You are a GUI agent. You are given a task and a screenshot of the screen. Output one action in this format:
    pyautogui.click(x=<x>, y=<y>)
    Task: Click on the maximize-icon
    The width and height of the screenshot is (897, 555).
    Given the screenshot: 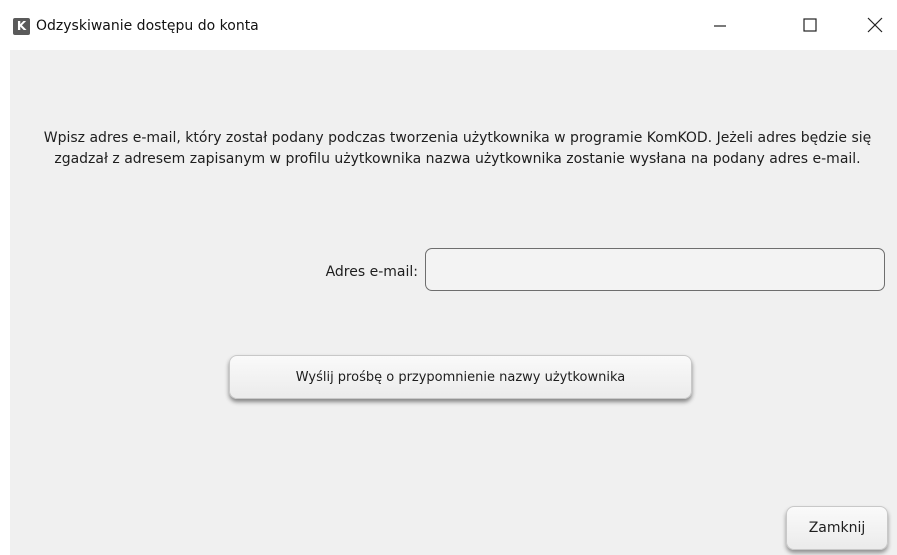 What is the action you would take?
    pyautogui.click(x=810, y=25)
    